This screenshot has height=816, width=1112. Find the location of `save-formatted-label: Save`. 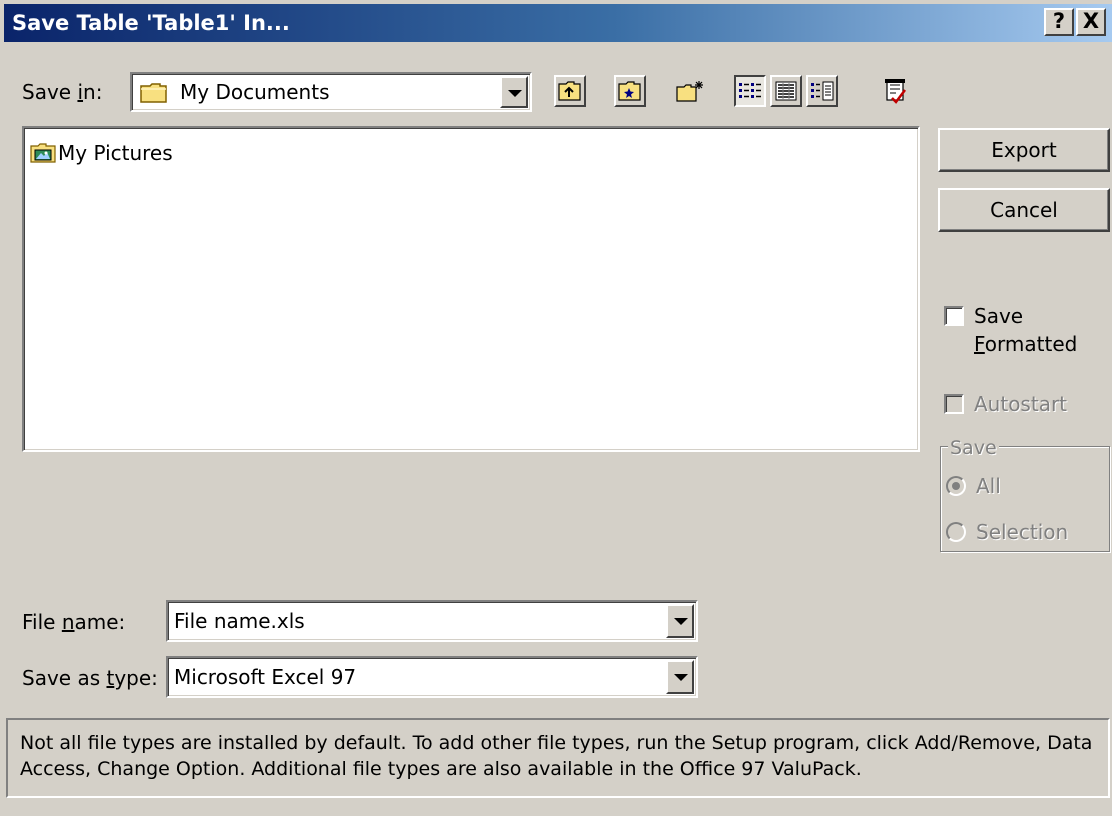

save-formatted-label: Save is located at coordinates (999, 316).